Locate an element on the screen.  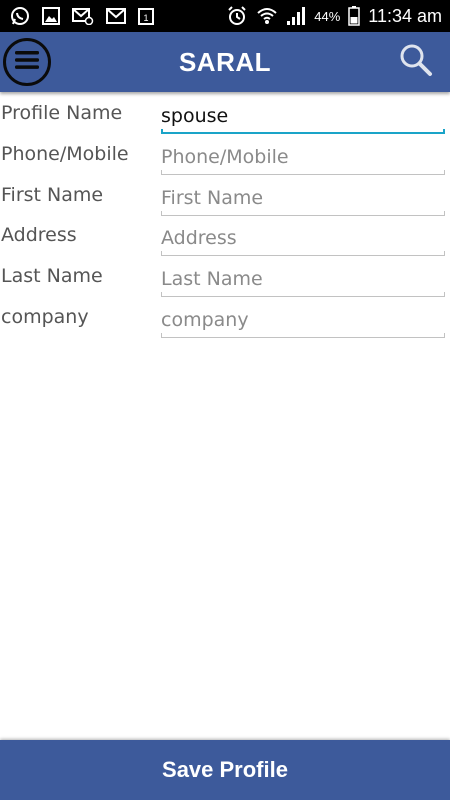
form-row-profile-name: Profile Name is located at coordinates (225, 116).